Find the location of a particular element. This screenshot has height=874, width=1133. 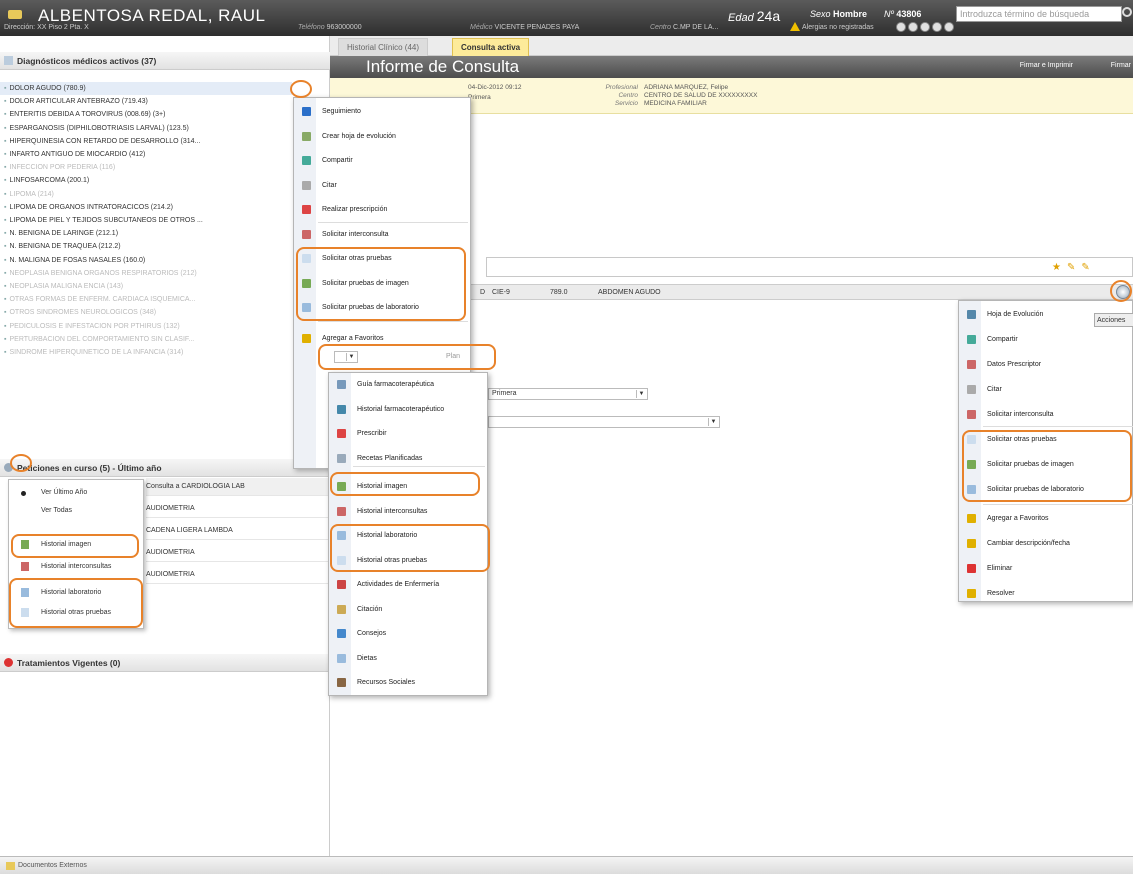

menu-item-ver-todas: Ver Todas is located at coordinates (77, 511).